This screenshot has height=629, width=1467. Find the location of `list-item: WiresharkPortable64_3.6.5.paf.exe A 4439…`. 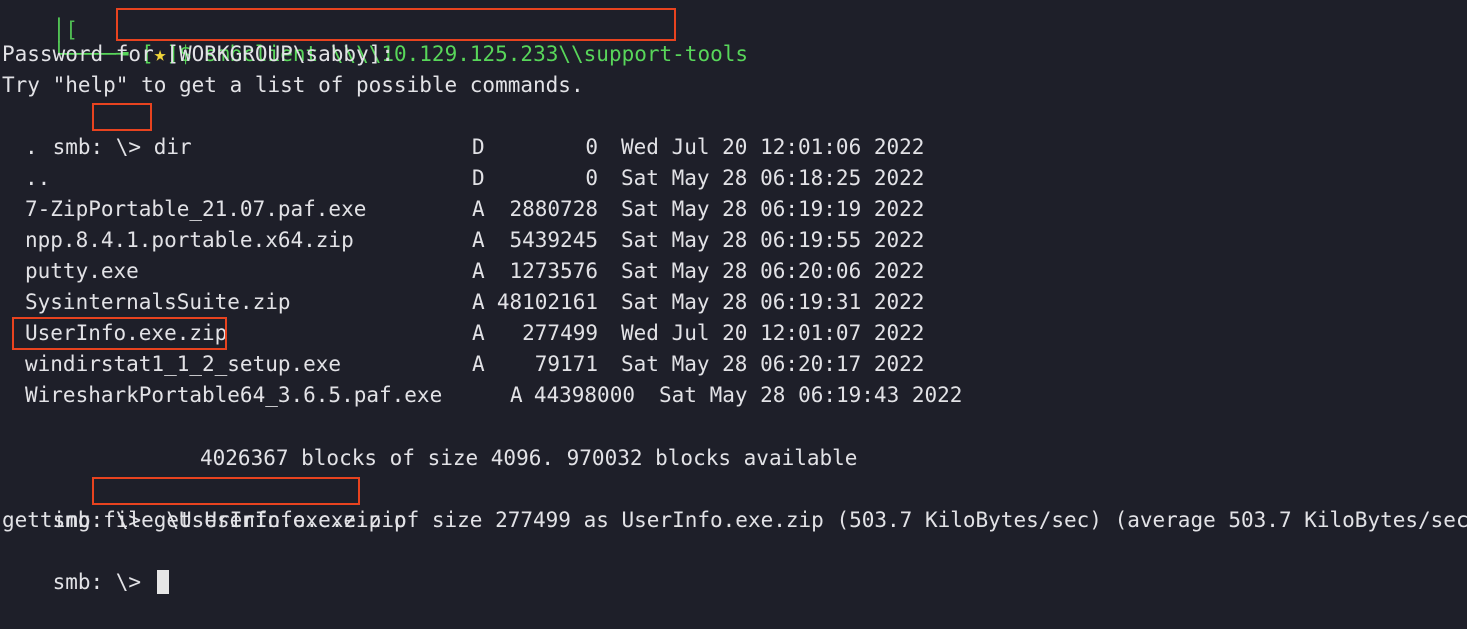

list-item: WiresharkPortable64_3.6.5.paf.exe A 4439… is located at coordinates (502, 395).